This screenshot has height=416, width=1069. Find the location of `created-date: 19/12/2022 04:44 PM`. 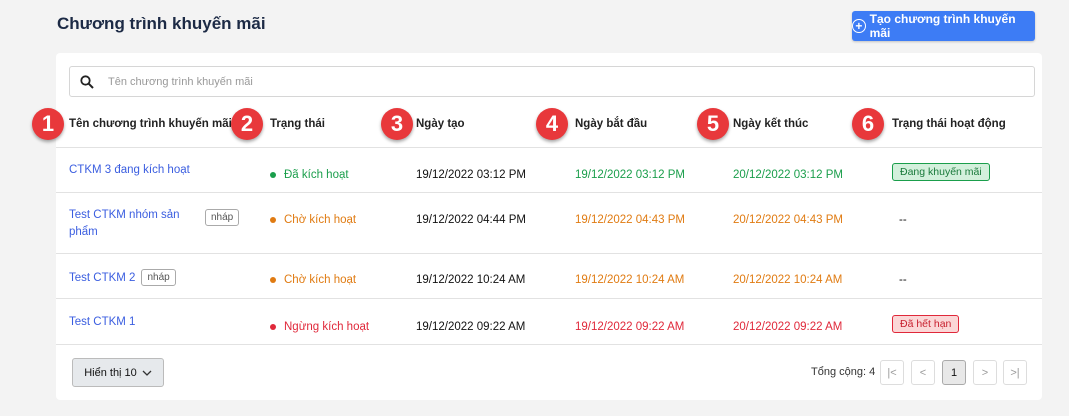

created-date: 19/12/2022 04:44 PM is located at coordinates (471, 220).